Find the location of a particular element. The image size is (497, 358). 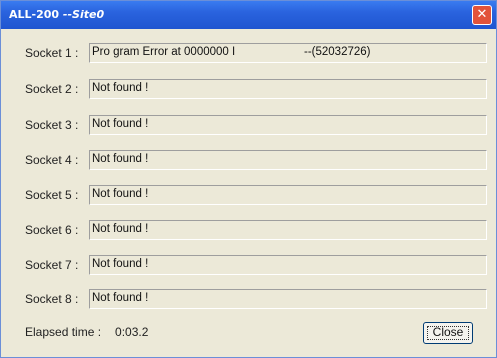

socket-row-3: Socket 3 : Not found ! is located at coordinates (260, 126).